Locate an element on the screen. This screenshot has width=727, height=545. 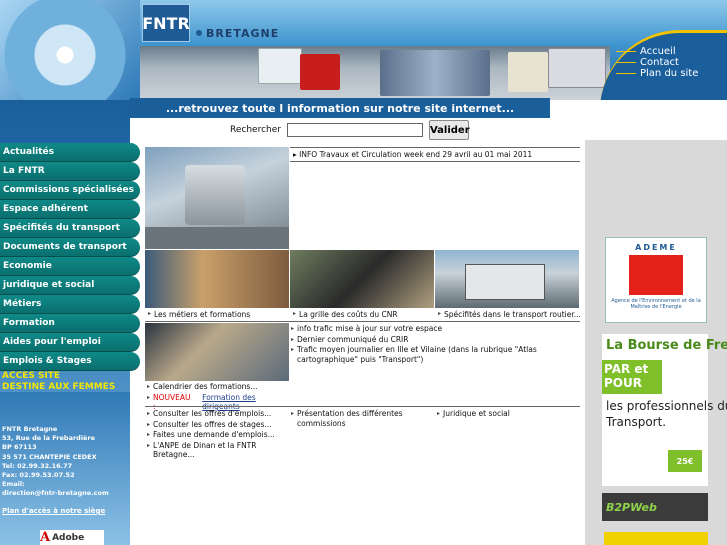
hero-truck-image is located at coordinates (217, 198).